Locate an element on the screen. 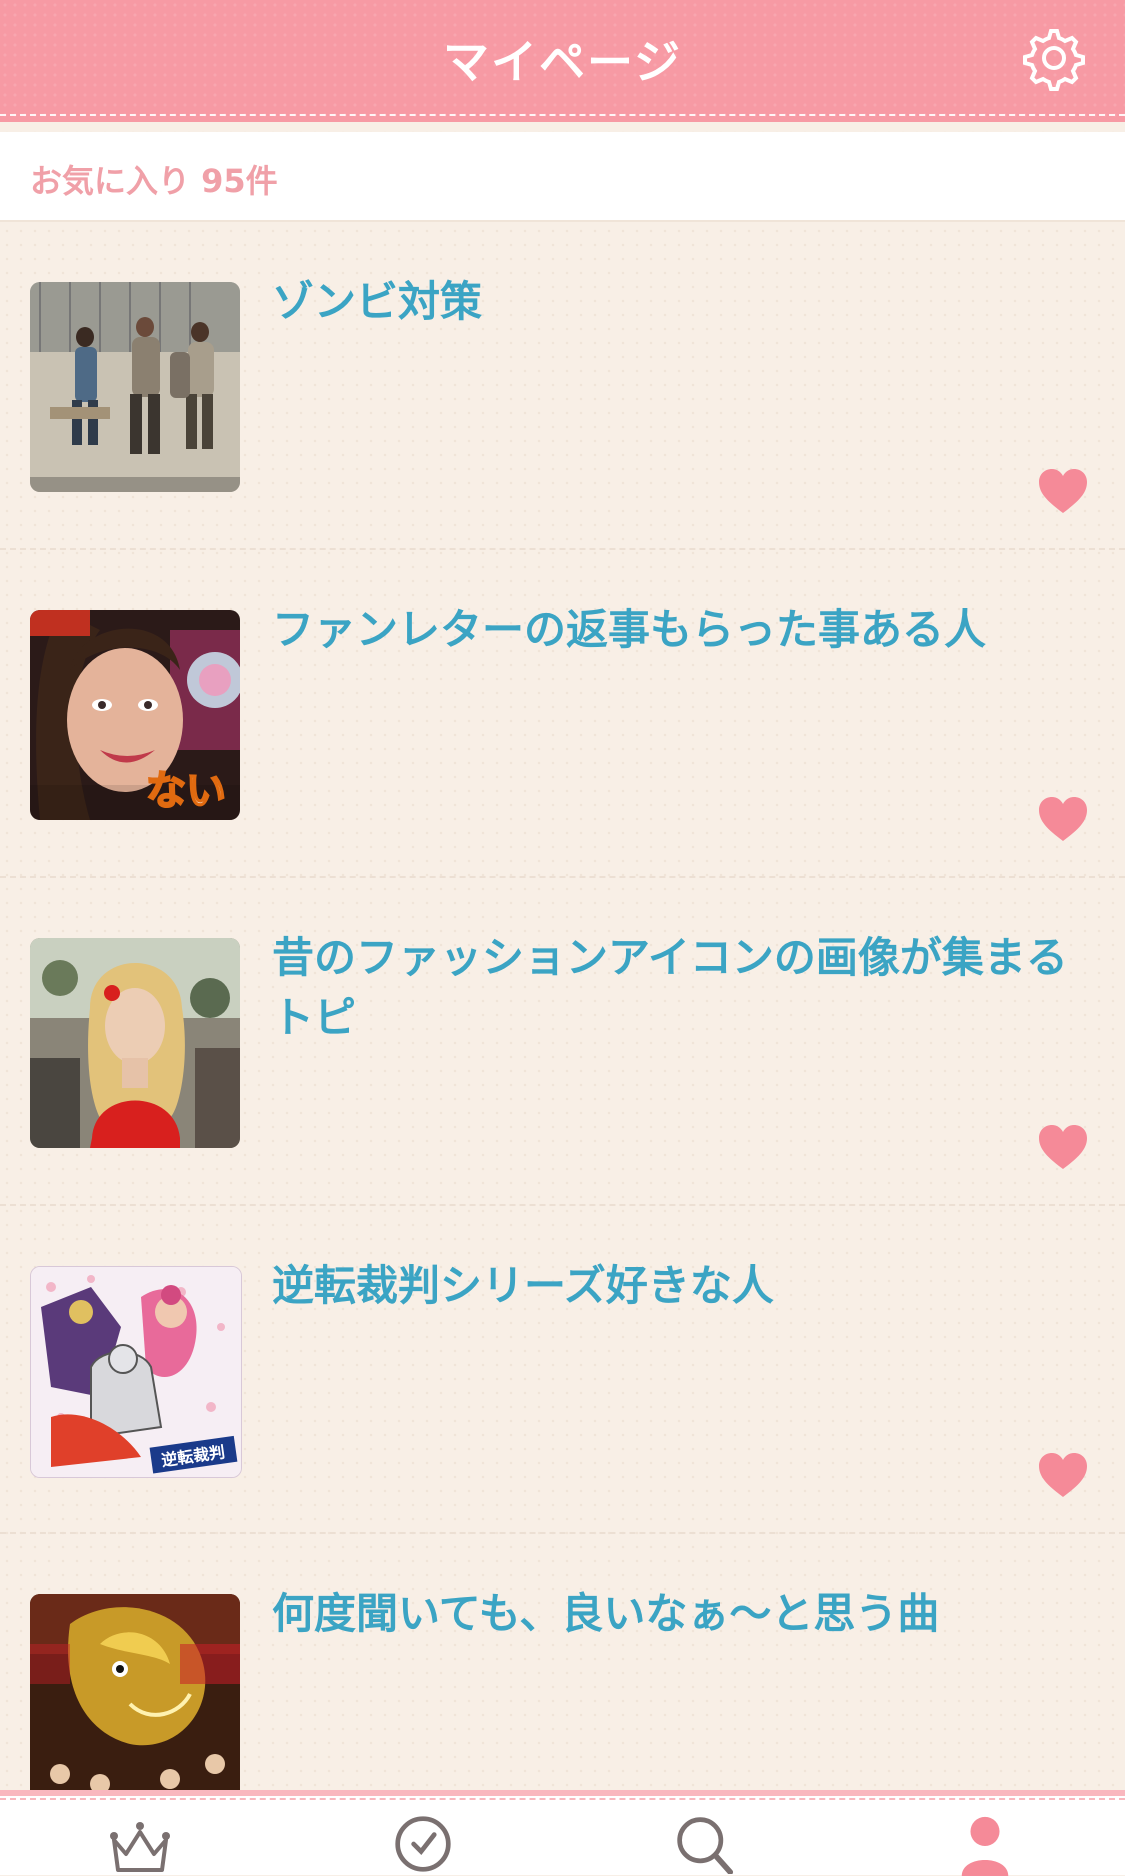 The width and height of the screenshot is (1125, 1876). tab-search is located at coordinates (704, 1845).